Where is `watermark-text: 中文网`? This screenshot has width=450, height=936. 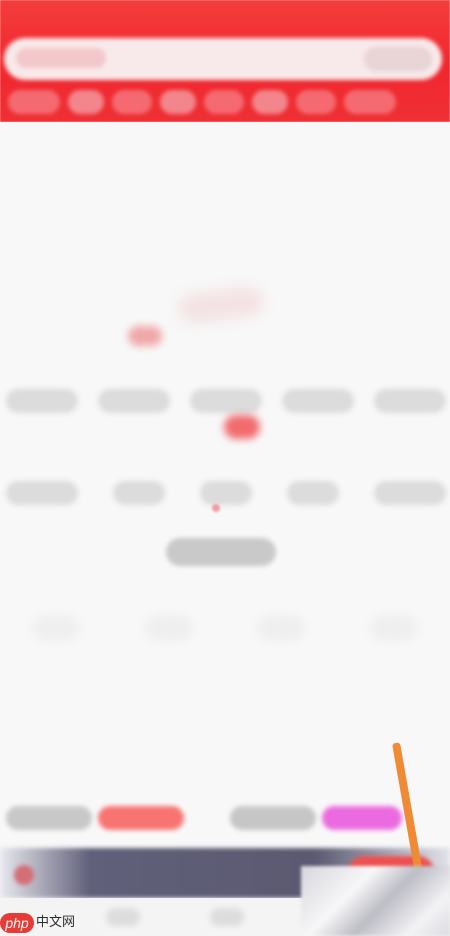
watermark-text: 中文网 is located at coordinates (56, 922).